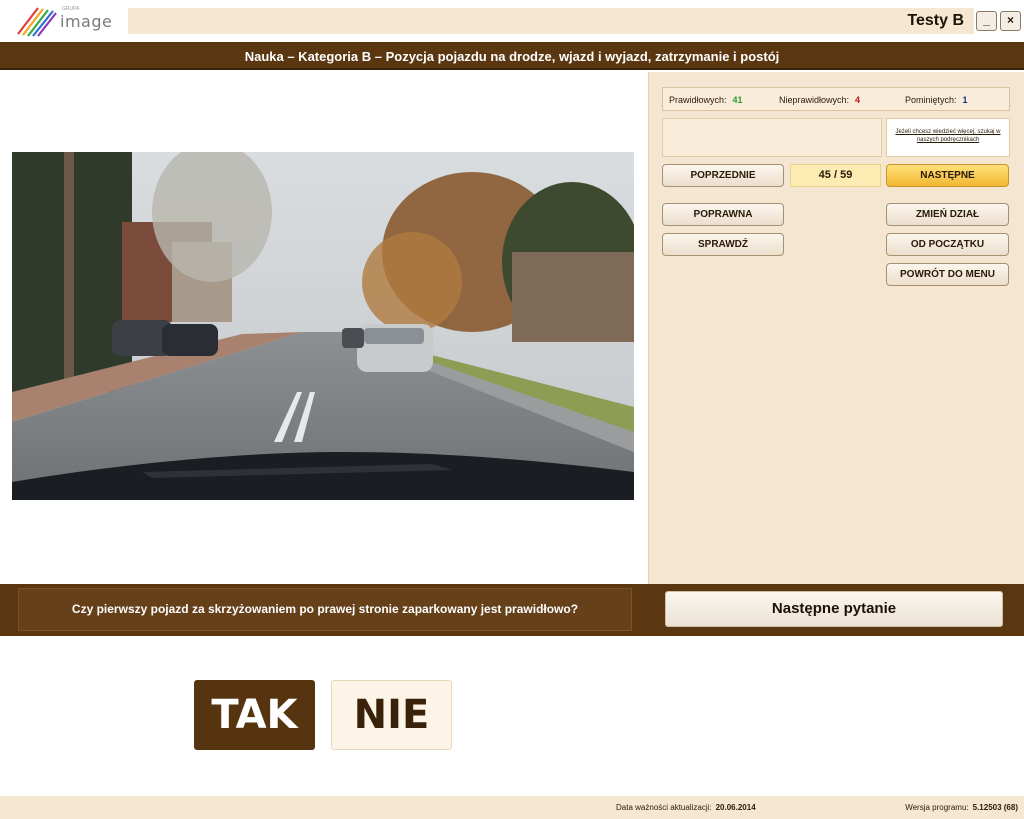  What do you see at coordinates (947, 214) in the screenshot?
I see `change-section-button: ZMIEŃ DZIAŁ` at bounding box center [947, 214].